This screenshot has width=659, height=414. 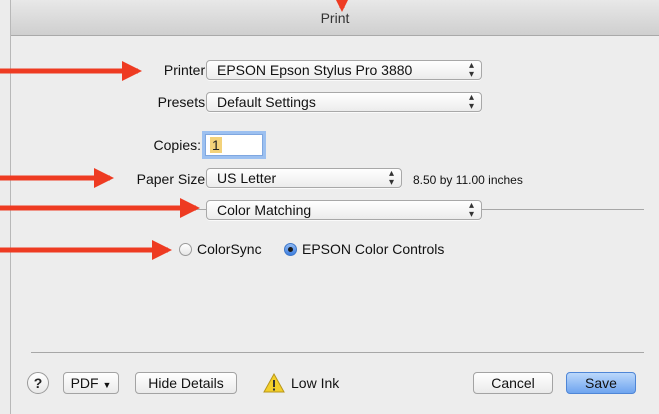 I want to click on triangle-down-icon: ▼, so click(x=107, y=385).